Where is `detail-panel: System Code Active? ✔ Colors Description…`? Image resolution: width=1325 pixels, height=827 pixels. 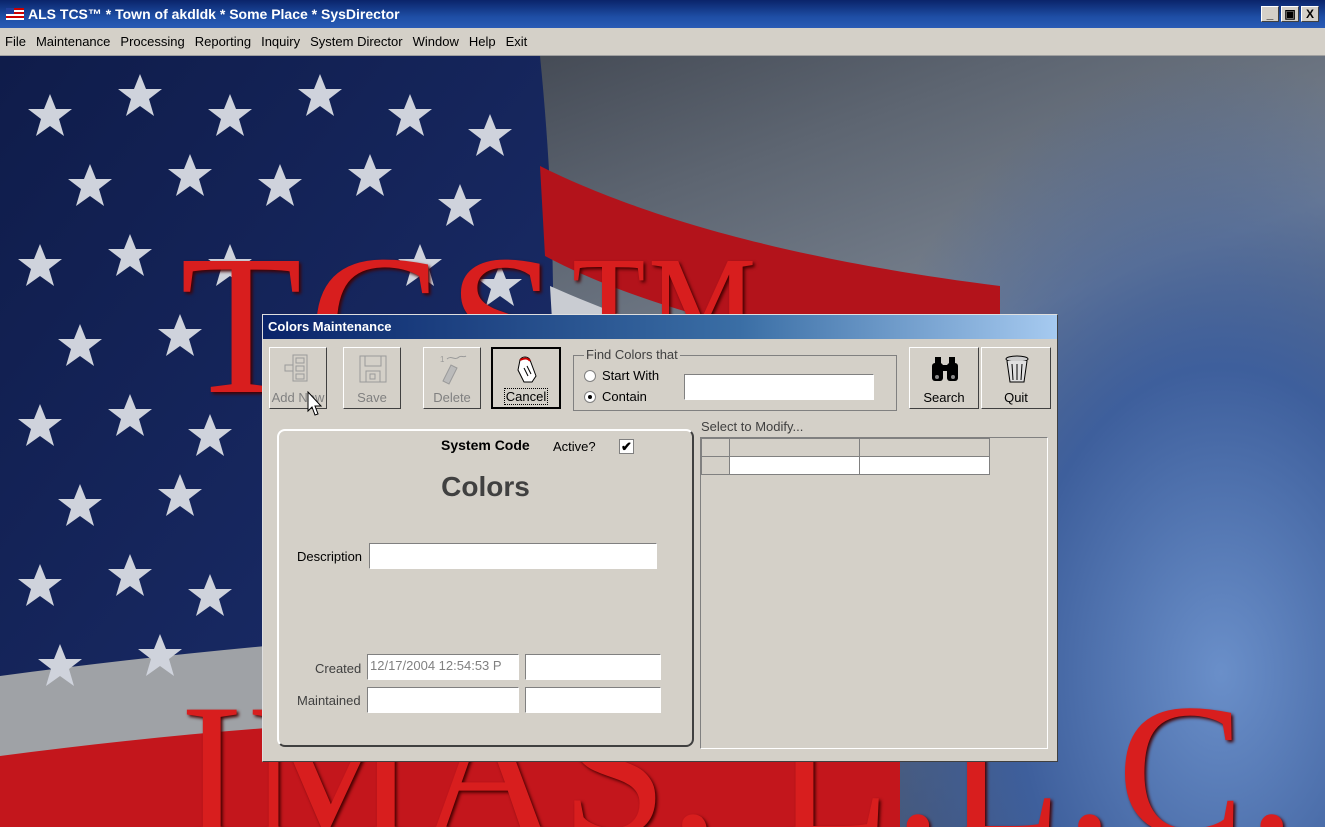 detail-panel: System Code Active? ✔ Colors Description… is located at coordinates (485, 588).